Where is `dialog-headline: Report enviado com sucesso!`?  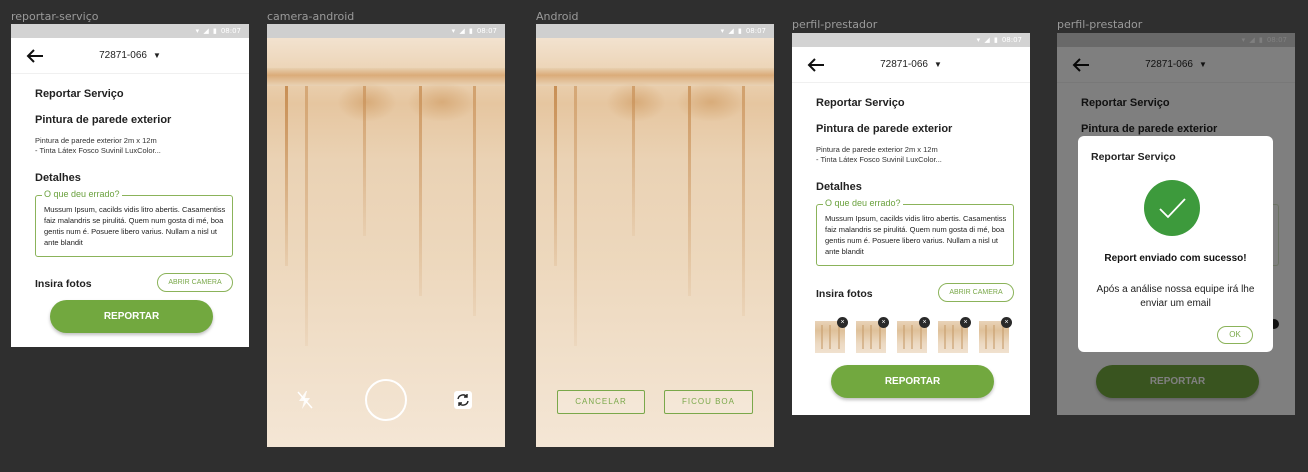 dialog-headline: Report enviado com sucesso! is located at coordinates (1175, 258).